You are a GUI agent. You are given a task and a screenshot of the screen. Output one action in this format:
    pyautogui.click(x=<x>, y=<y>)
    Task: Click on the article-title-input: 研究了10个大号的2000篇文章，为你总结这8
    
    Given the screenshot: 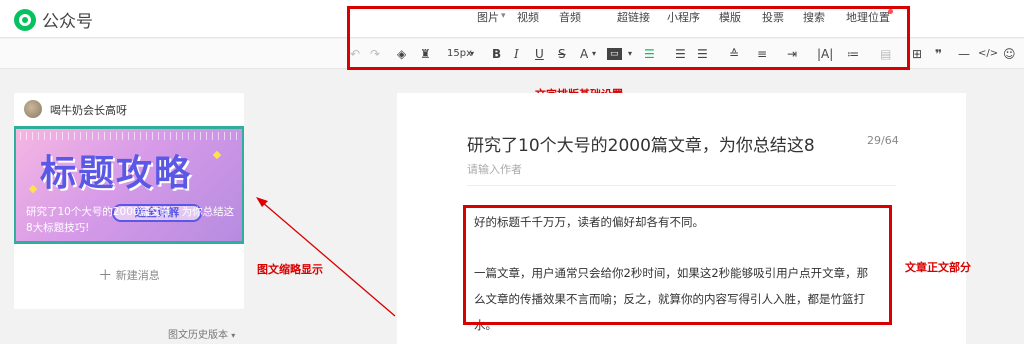 What is the action you would take?
    pyautogui.click(x=641, y=143)
    